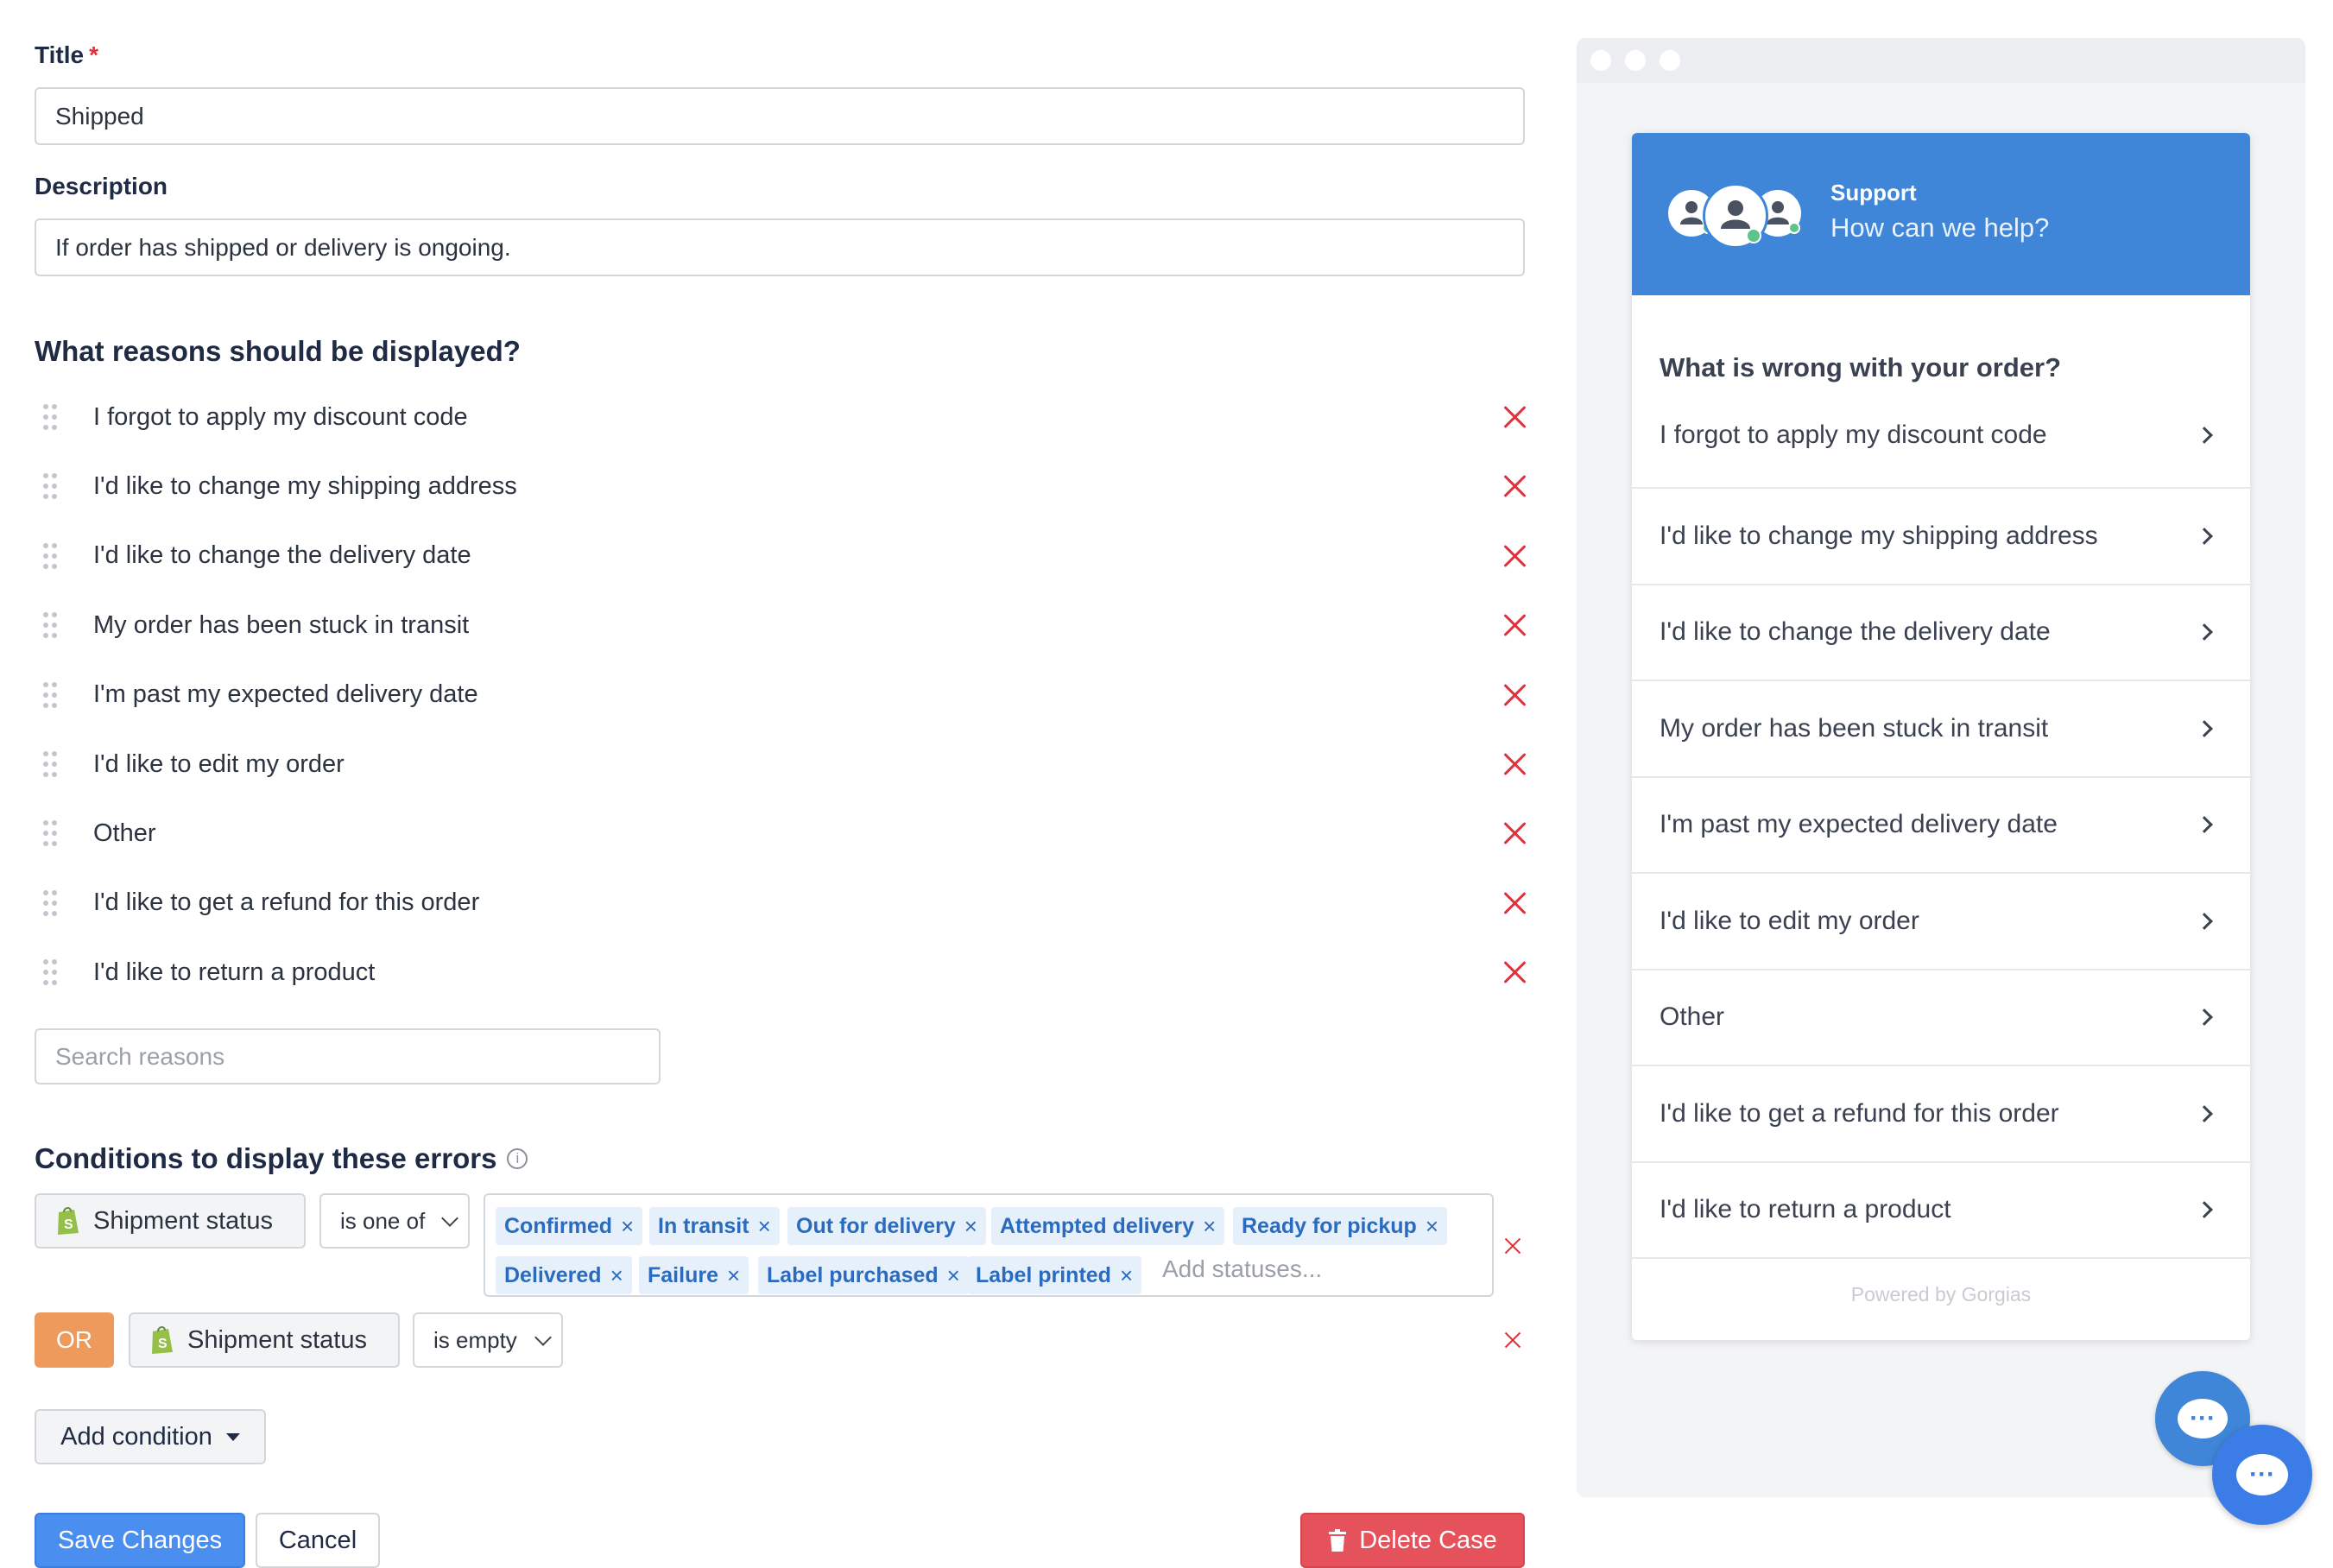  Describe the element at coordinates (1941, 214) in the screenshot. I see `widget-header: Support How can we help?` at that location.